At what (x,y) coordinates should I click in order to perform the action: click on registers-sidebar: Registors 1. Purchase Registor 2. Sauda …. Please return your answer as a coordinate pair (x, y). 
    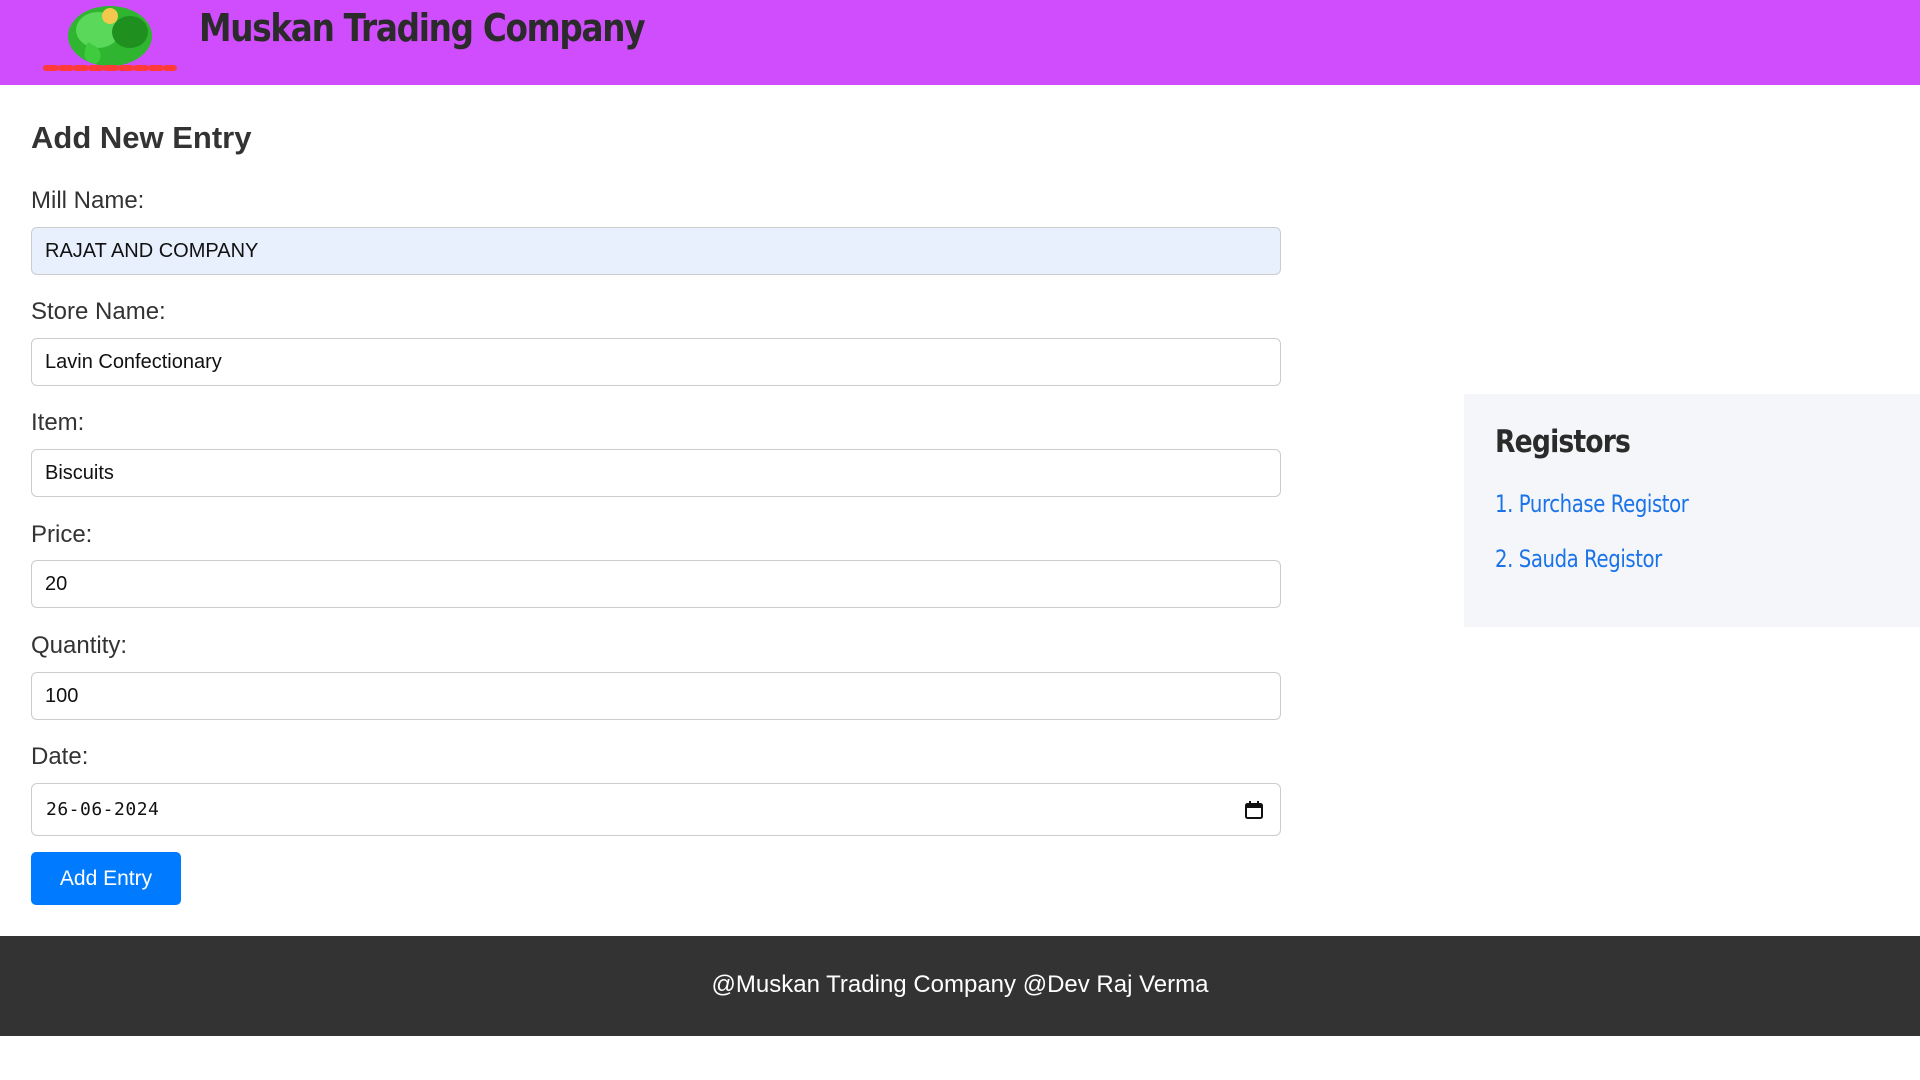
    Looking at the image, I should click on (1692, 510).